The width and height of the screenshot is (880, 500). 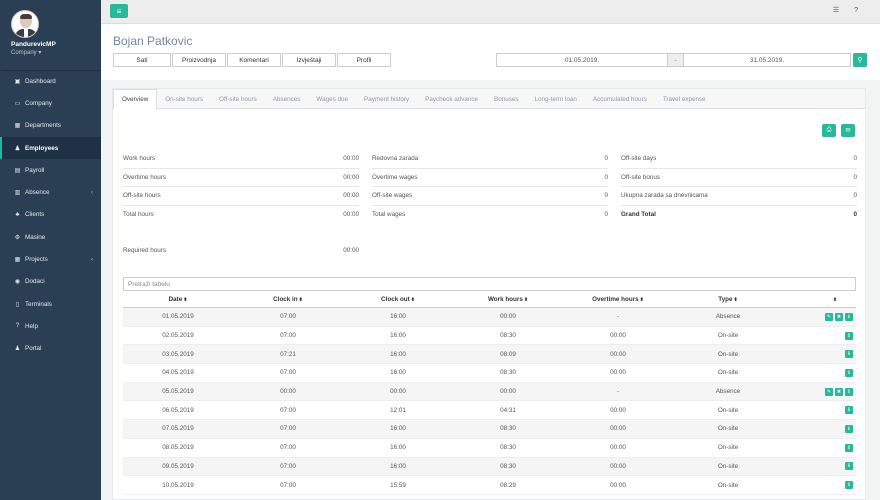 I want to click on page-title: Bojan Patkovic, so click(x=153, y=41).